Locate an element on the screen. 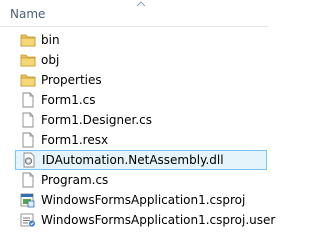  list-item-selected: IDAutomation.NetAssembly.dll is located at coordinates (141, 160).